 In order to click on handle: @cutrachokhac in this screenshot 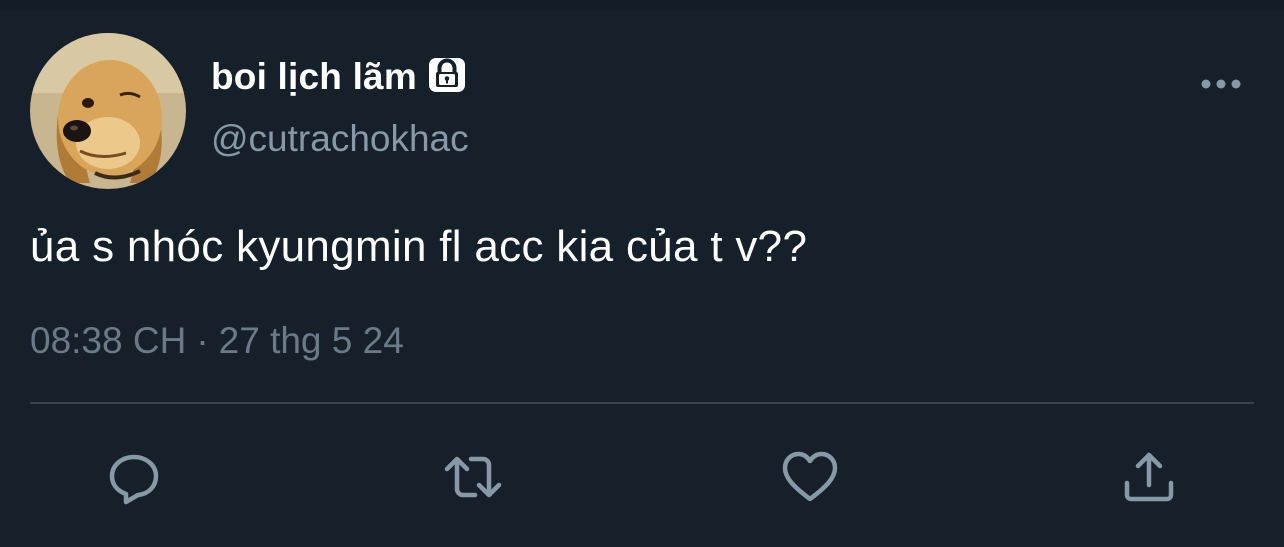, I will do `click(340, 139)`.